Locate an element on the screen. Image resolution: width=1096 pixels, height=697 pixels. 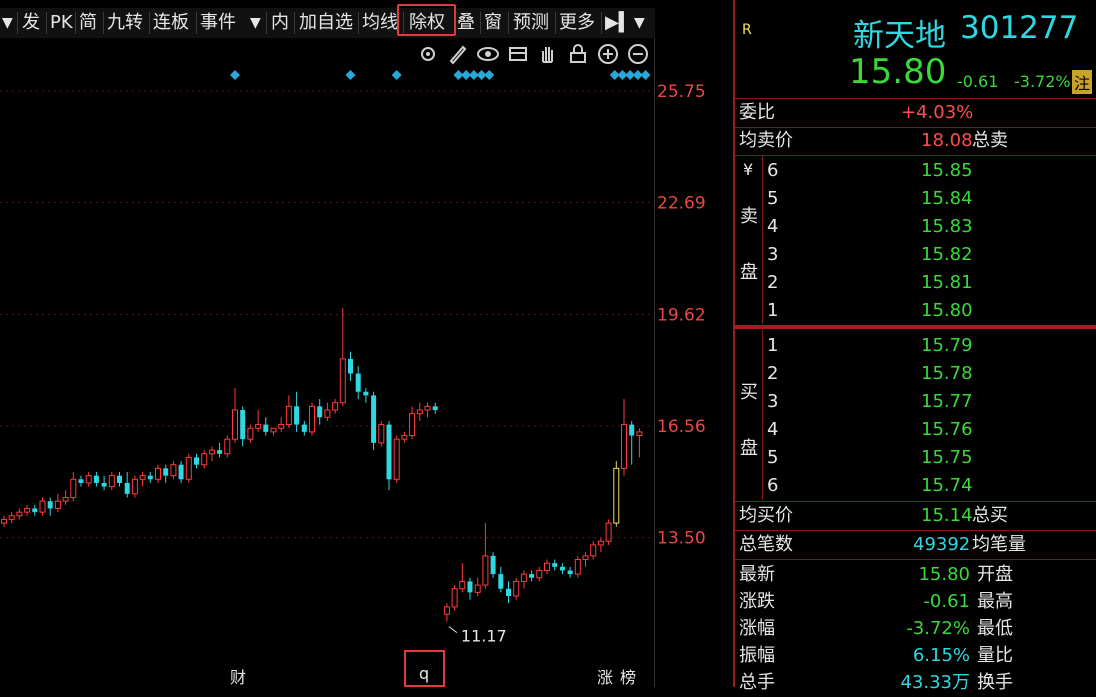
price-change: -0.61 is located at coordinates (978, 81).